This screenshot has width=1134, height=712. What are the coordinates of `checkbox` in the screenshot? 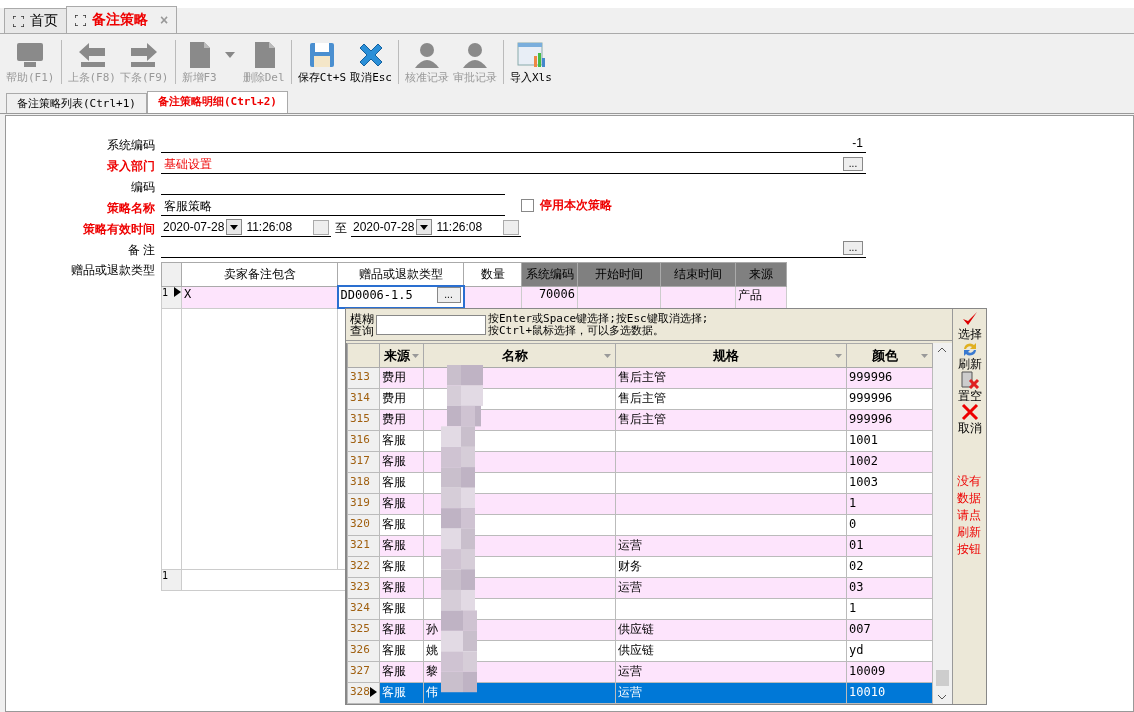 It's located at (527, 205).